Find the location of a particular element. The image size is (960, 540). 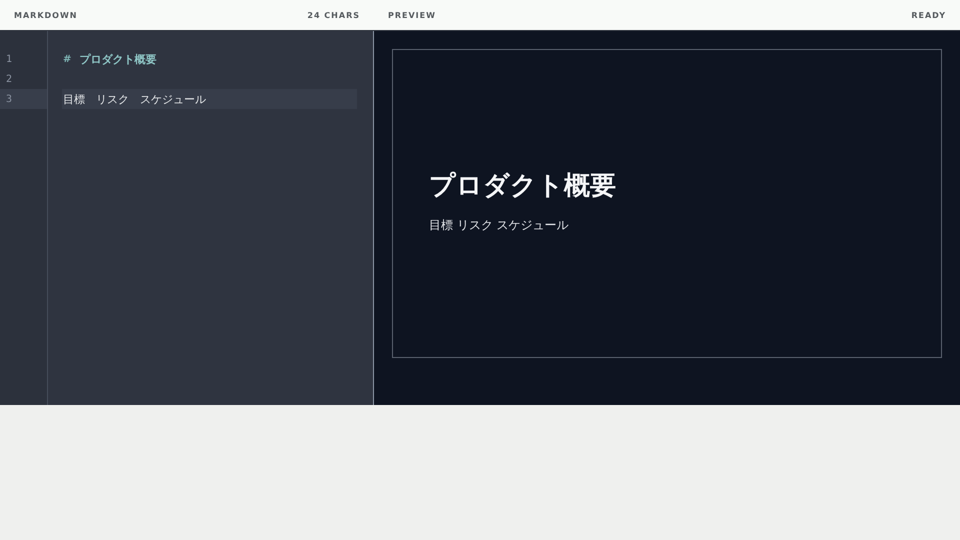

char-count: 24 CHARS is located at coordinates (333, 15).